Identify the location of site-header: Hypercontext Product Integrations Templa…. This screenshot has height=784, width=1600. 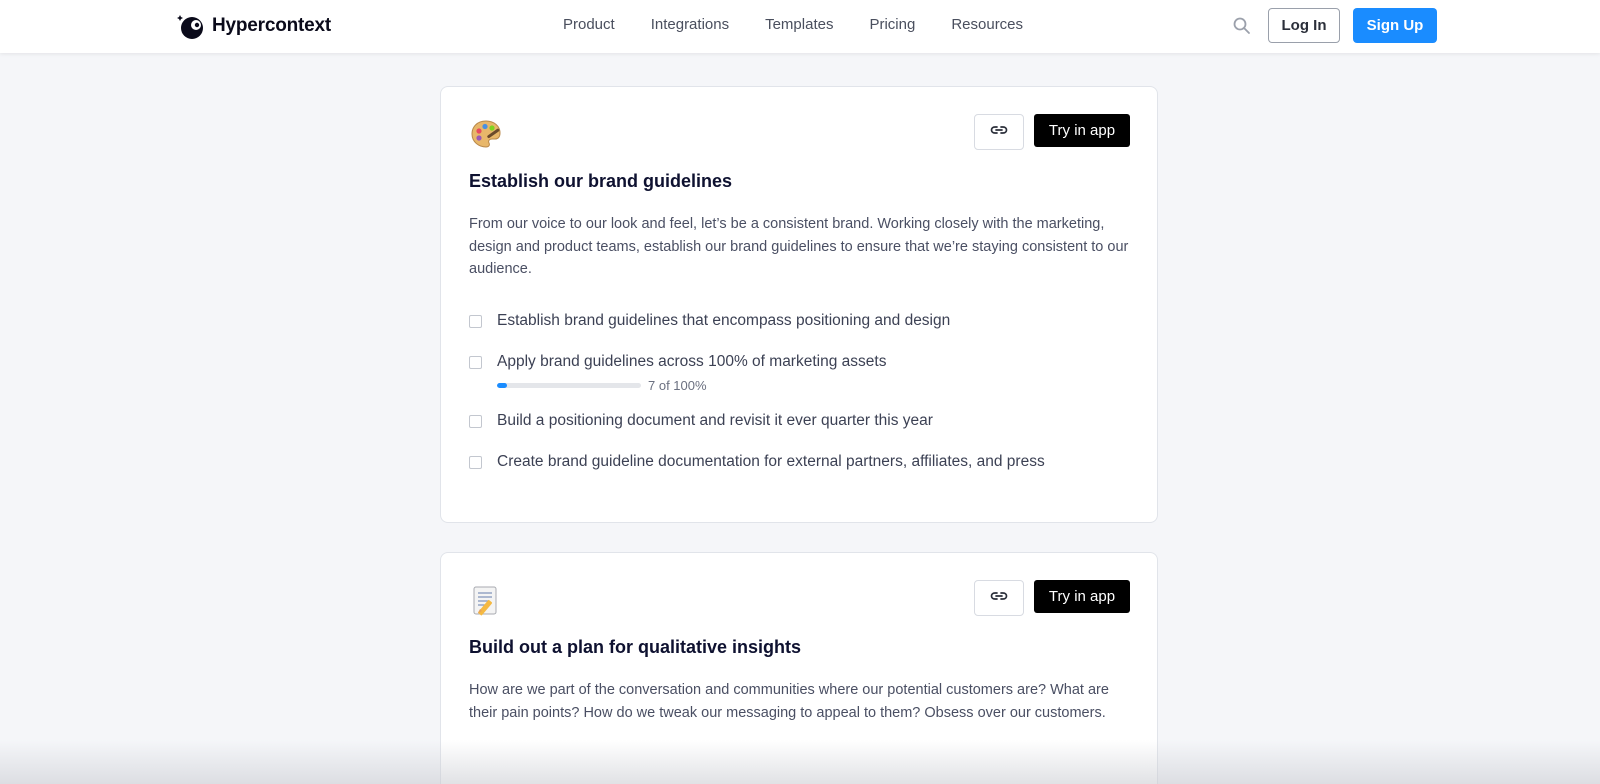
(800, 26).